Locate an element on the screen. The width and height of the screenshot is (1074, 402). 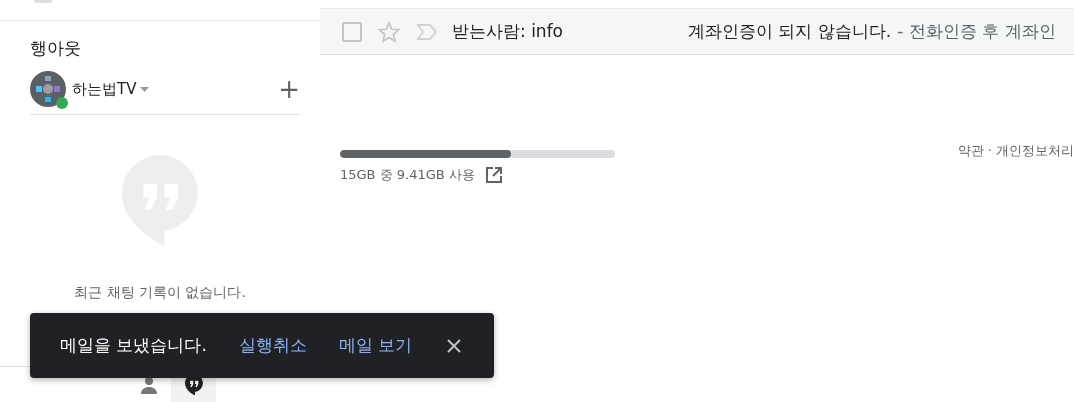
external-link-icon is located at coordinates (493, 175).